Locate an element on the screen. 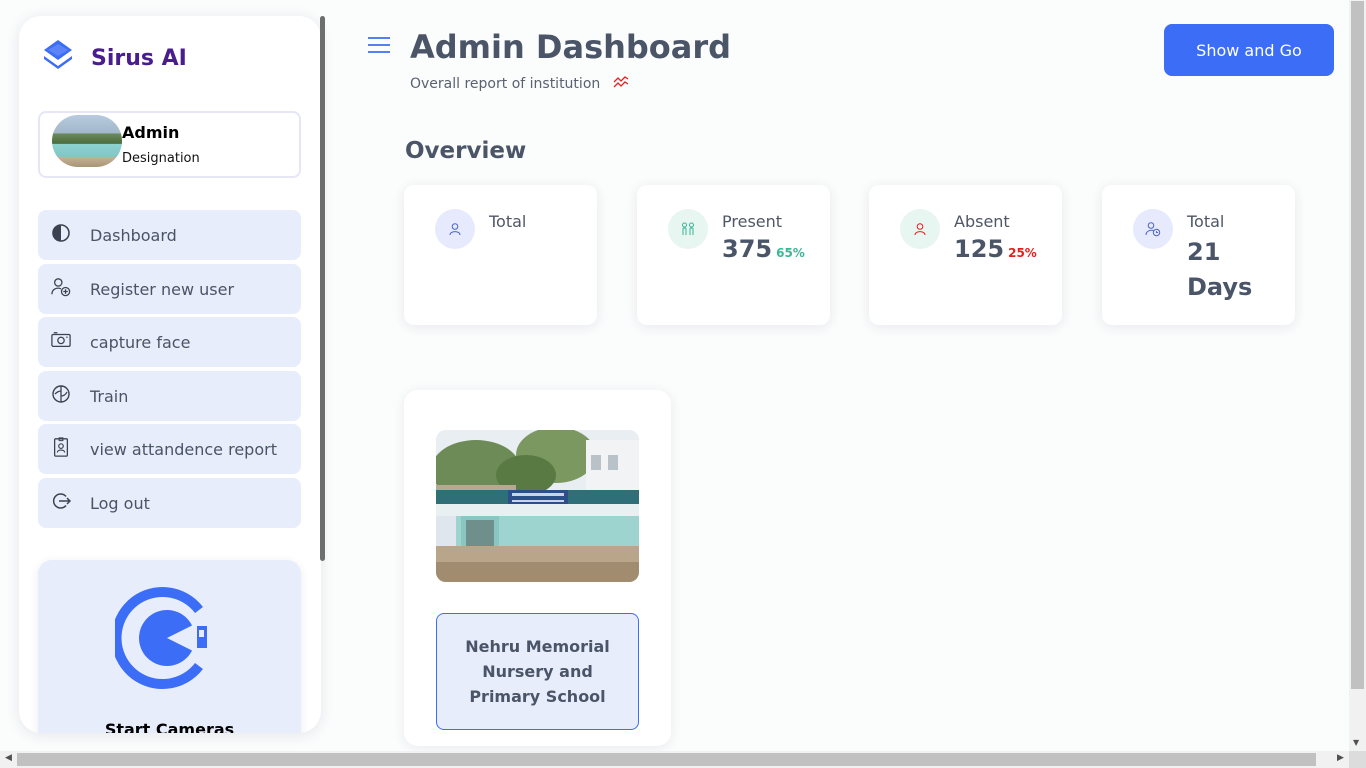 The width and height of the screenshot is (1366, 768). stat-card-absent: Absent 125 25% is located at coordinates (965, 255).